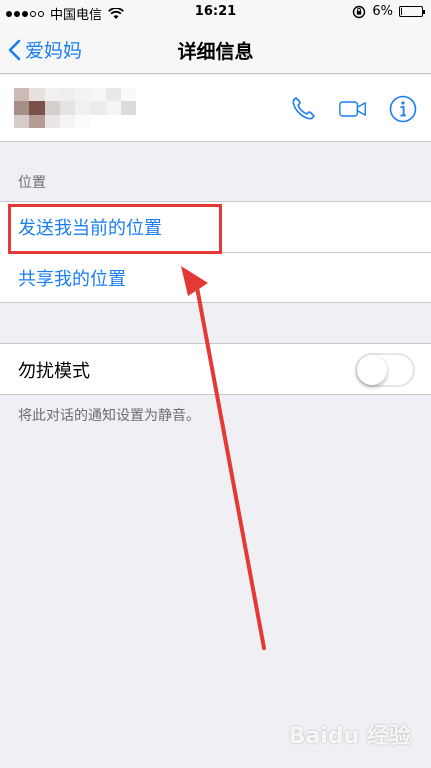  Describe the element at coordinates (223, 458) in the screenshot. I see `annotation-arrow` at that location.